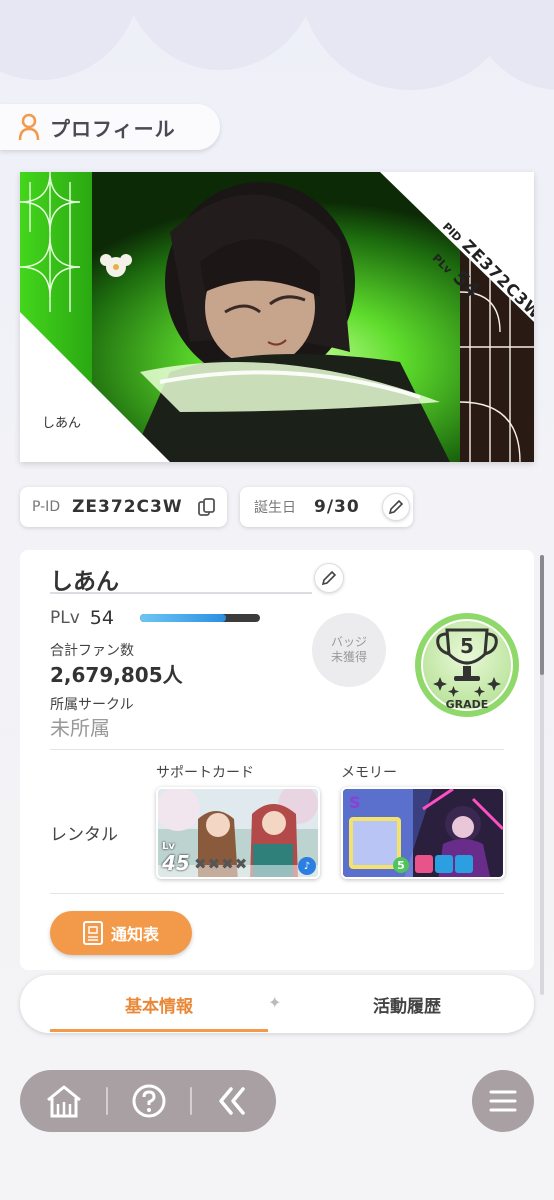 The image size is (554, 1200). What do you see at coordinates (542, 615) in the screenshot?
I see `scrollbar-thumb` at bounding box center [542, 615].